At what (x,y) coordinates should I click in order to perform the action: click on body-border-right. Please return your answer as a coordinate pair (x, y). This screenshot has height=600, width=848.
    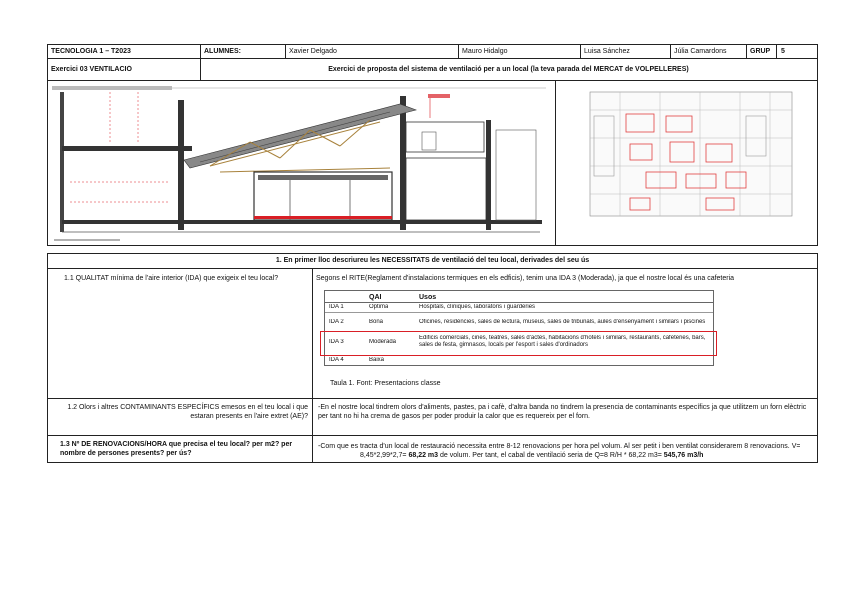
    Looking at the image, I should click on (817, 358).